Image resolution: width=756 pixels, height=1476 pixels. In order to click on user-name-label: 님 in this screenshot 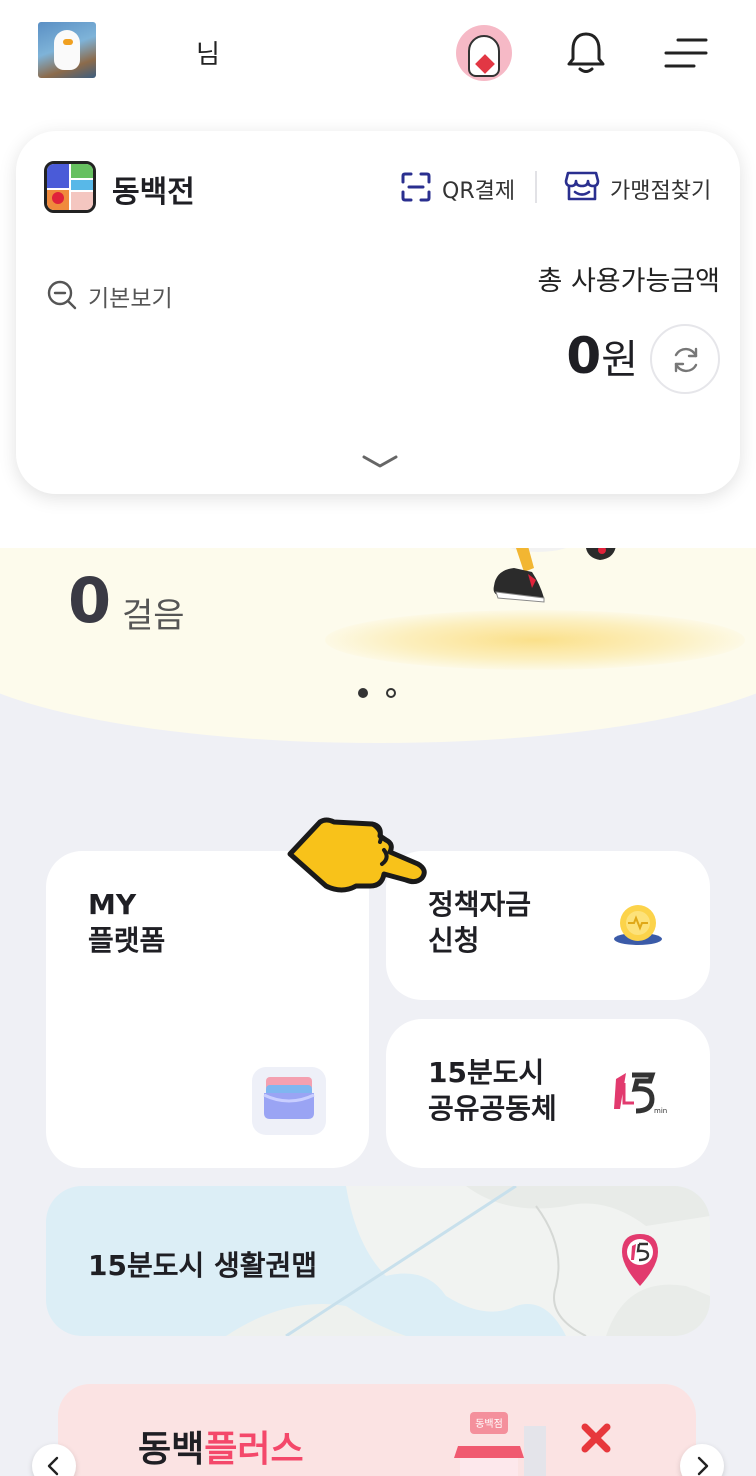, I will do `click(208, 55)`.